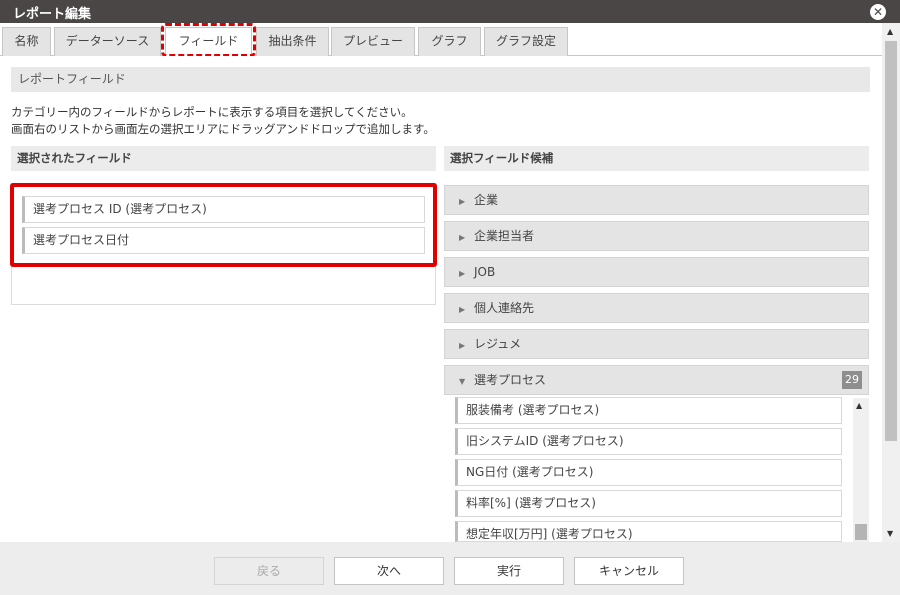  I want to click on tab-label: 名称, so click(26, 41).